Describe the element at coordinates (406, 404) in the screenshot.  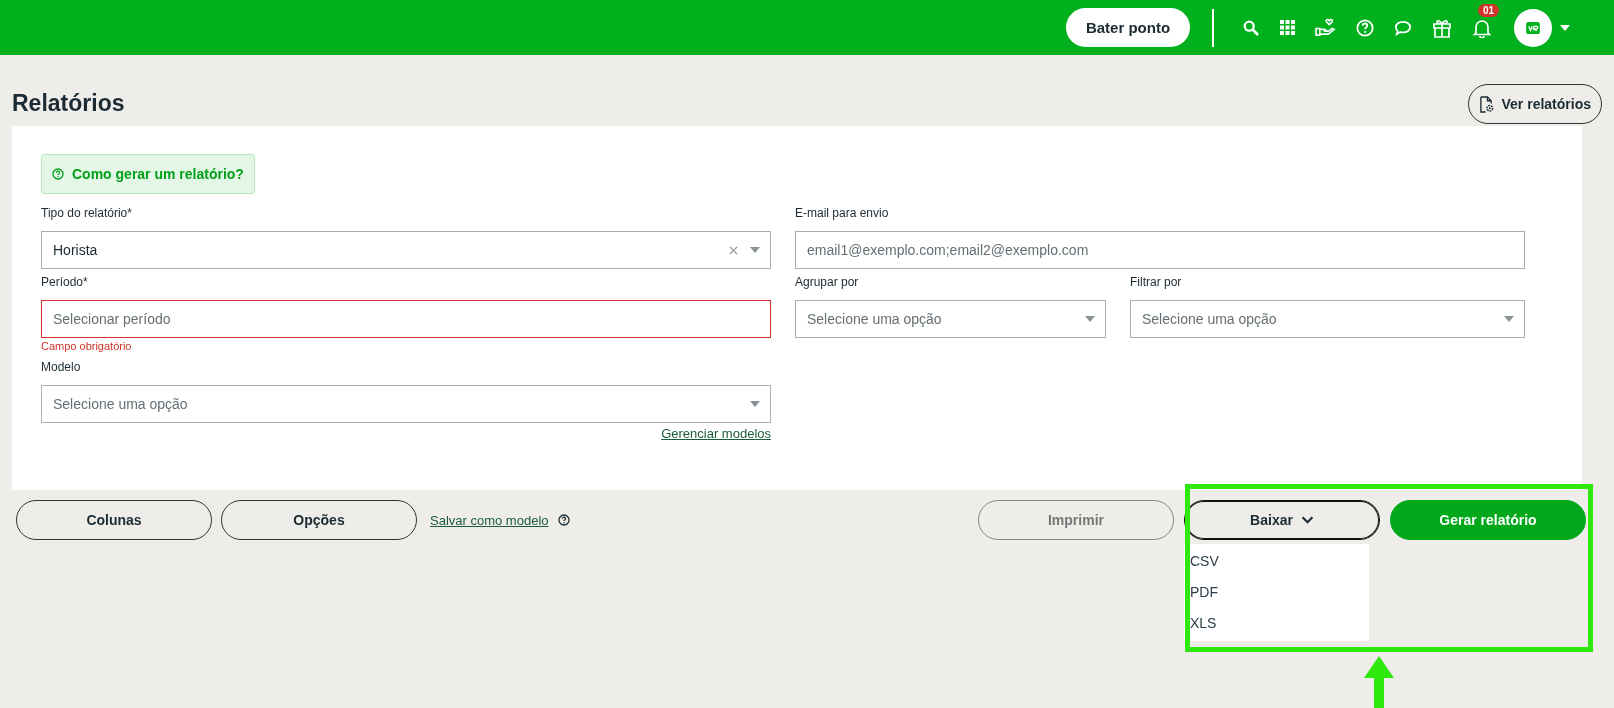
I see `model-select: Selecione uma opção` at that location.